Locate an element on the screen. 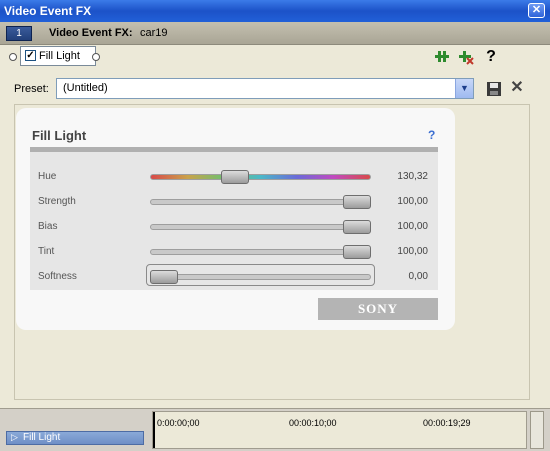 This screenshot has height=451, width=550. remove-plugin-icon is located at coordinates (466, 57).